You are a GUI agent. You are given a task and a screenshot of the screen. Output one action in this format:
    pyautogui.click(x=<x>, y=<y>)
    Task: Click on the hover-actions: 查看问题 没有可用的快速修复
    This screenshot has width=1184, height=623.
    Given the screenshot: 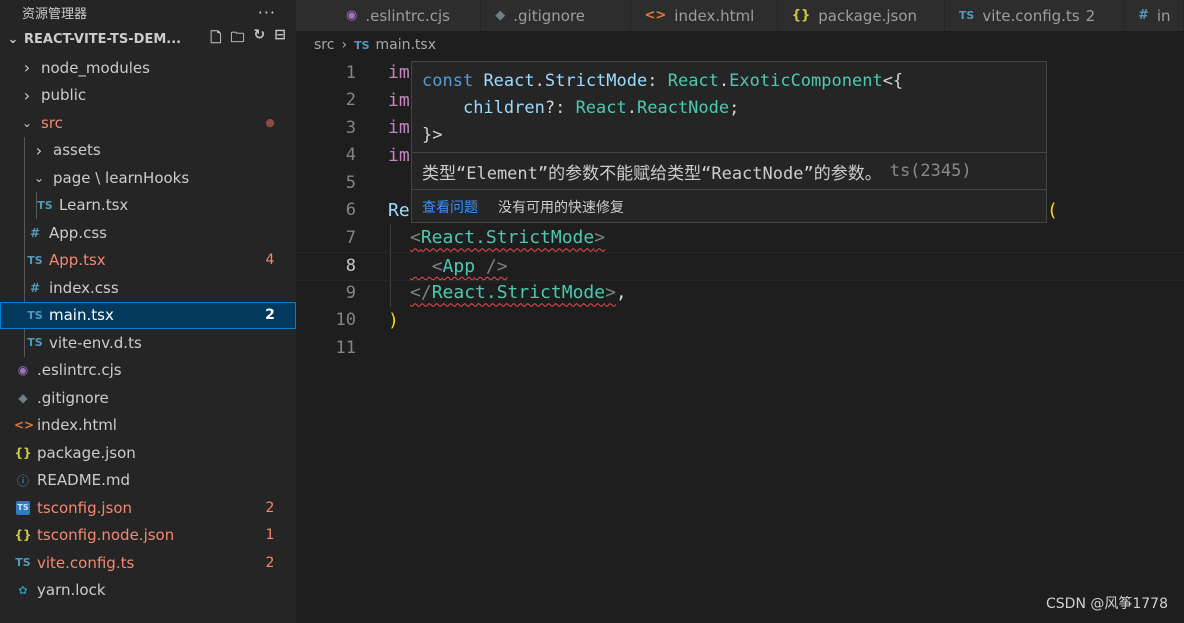 What is the action you would take?
    pyautogui.click(x=729, y=206)
    